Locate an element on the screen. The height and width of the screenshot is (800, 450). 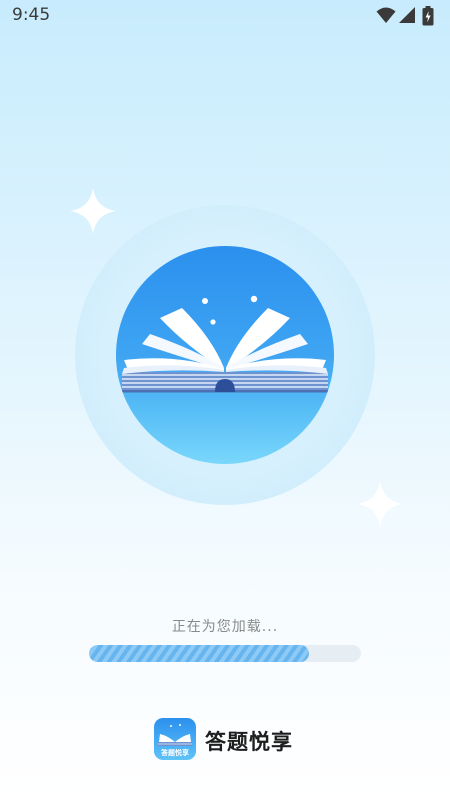
progress-bar is located at coordinates (225, 653).